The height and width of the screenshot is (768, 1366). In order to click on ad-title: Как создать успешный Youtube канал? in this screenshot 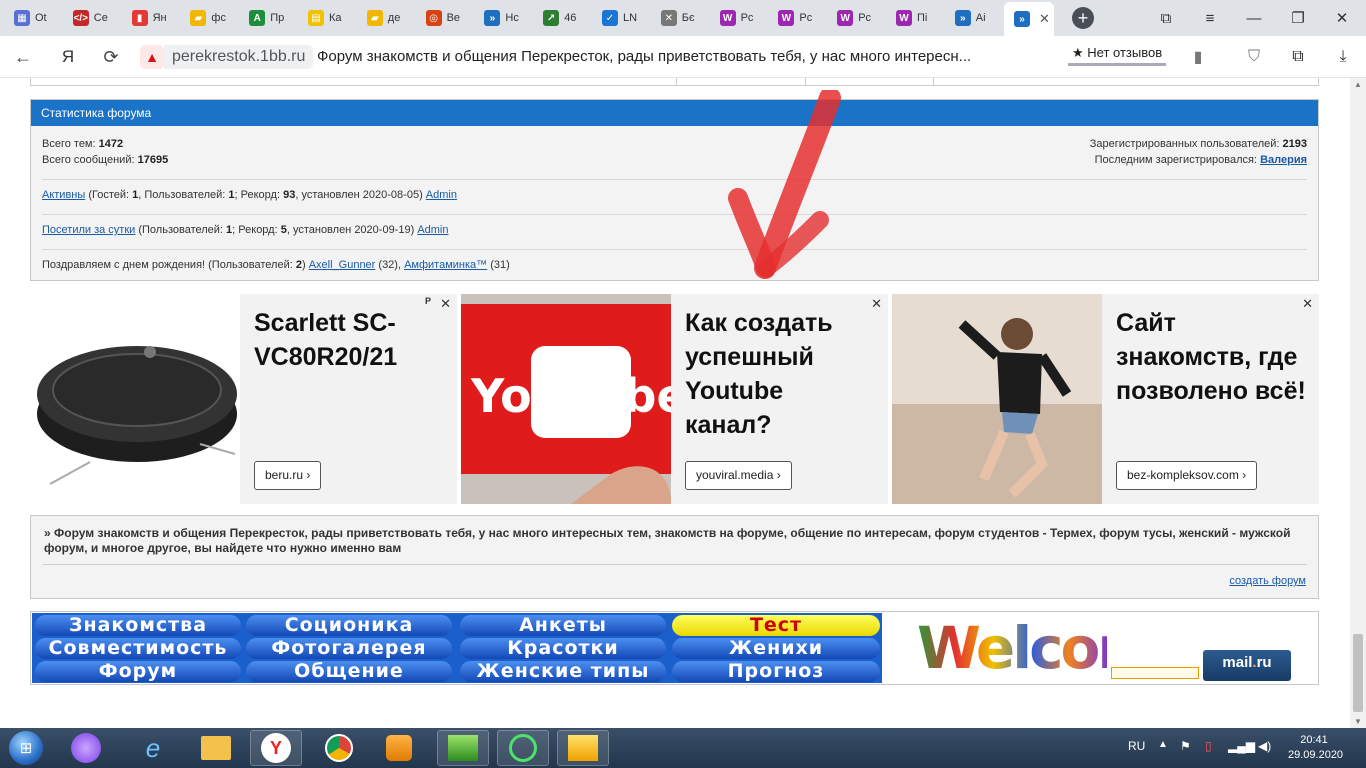, I will do `click(780, 374)`.